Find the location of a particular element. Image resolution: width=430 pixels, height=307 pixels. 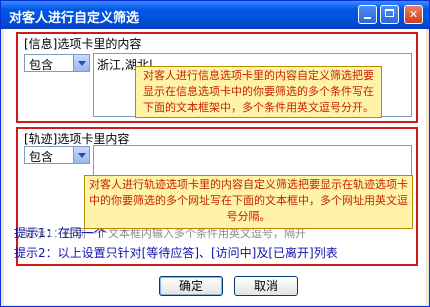

maximize-icon is located at coordinates (389, 13).